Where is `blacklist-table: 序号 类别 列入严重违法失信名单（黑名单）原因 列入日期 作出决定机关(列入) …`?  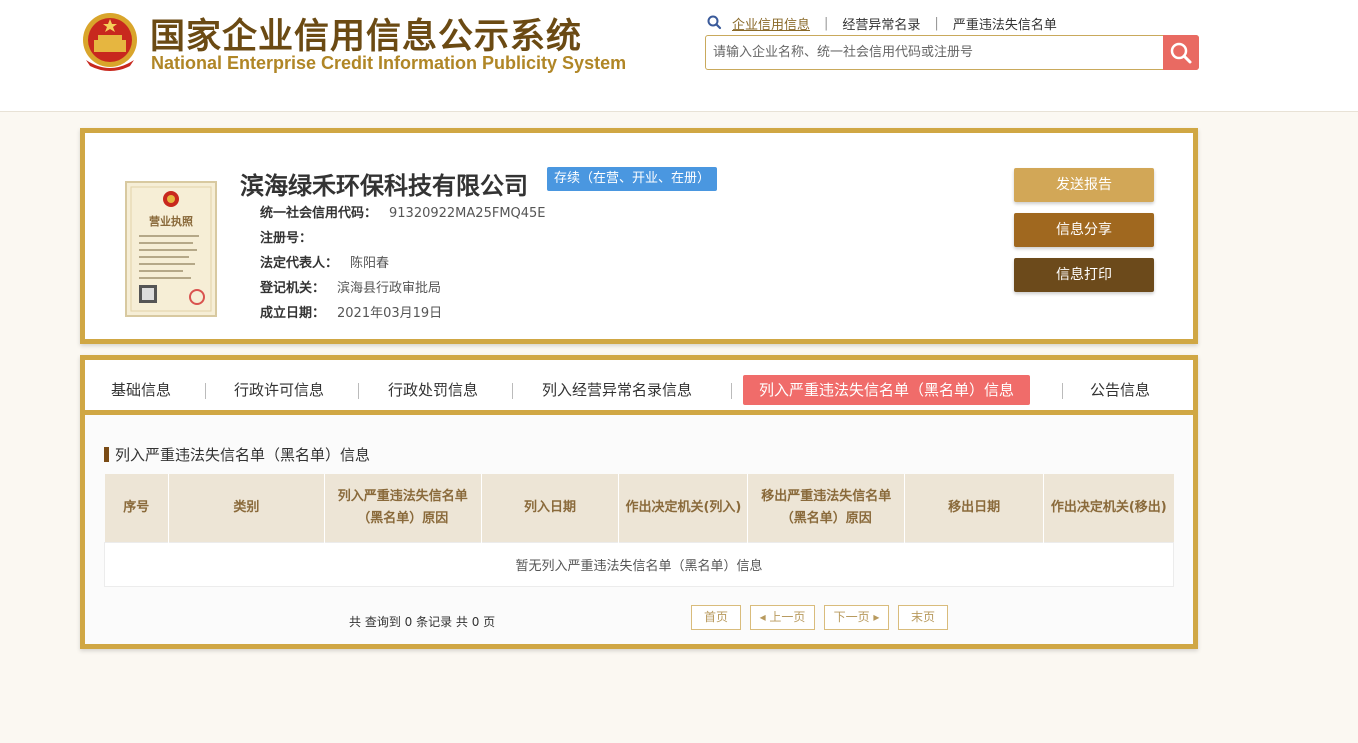
blacklist-table: 序号 类别 列入严重违法失信名单（黑名单）原因 列入日期 作出决定机关(列入) … is located at coordinates (639, 530).